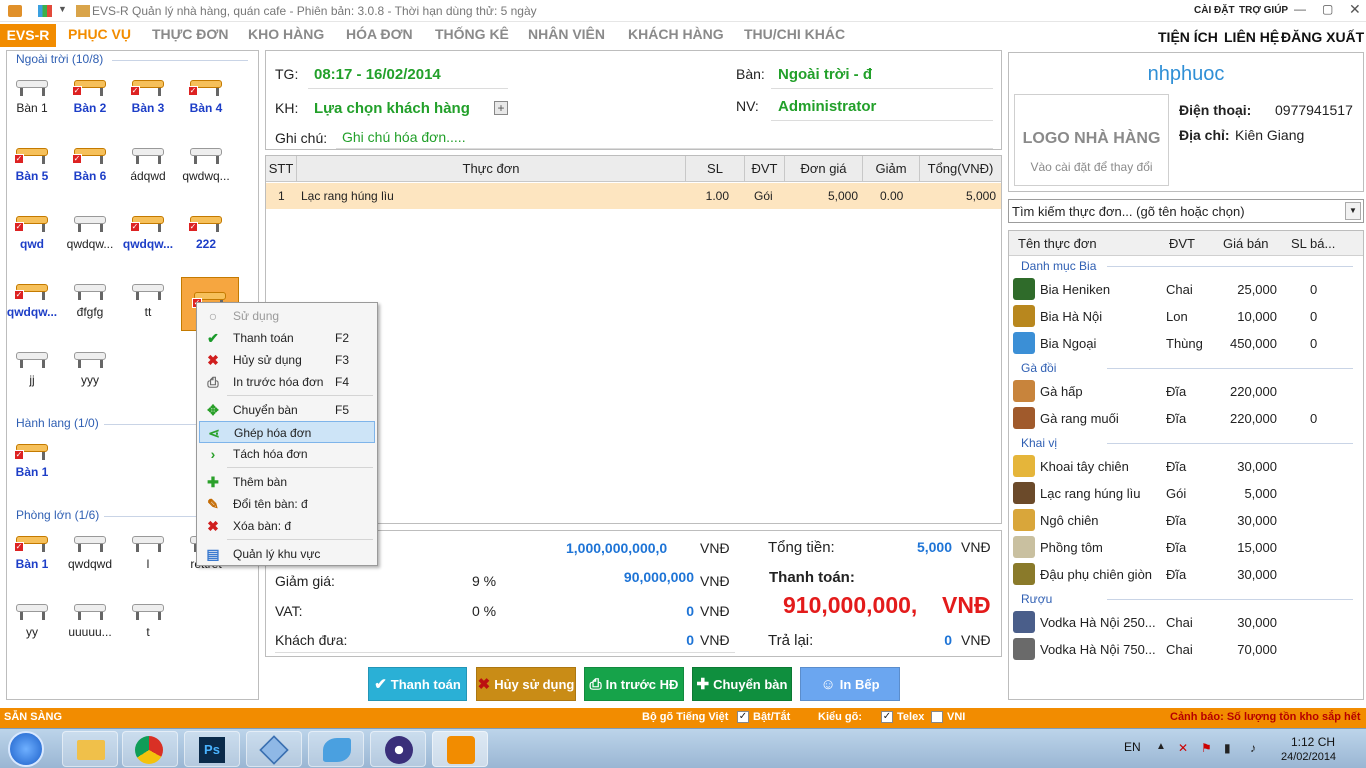 The height and width of the screenshot is (768, 1366). What do you see at coordinates (148, 163) in the screenshot?
I see `table-tile: ádqwd` at bounding box center [148, 163].